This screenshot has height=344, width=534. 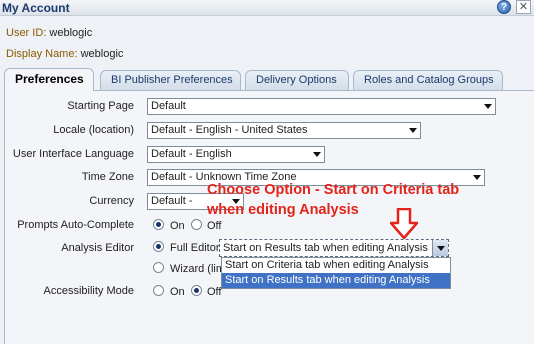 I want to click on prompts-autocomplete-on-radio, so click(x=158, y=224).